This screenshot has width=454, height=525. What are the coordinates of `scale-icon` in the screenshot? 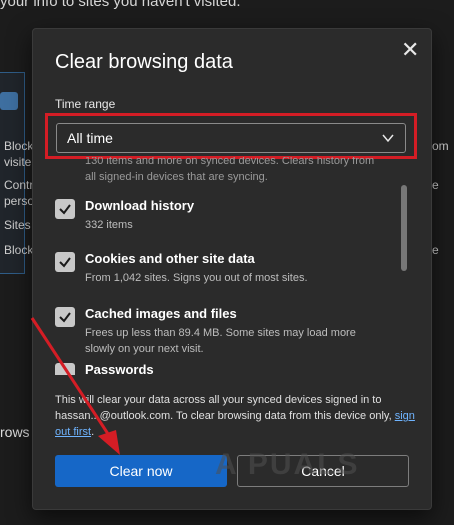 It's located at (9, 101).